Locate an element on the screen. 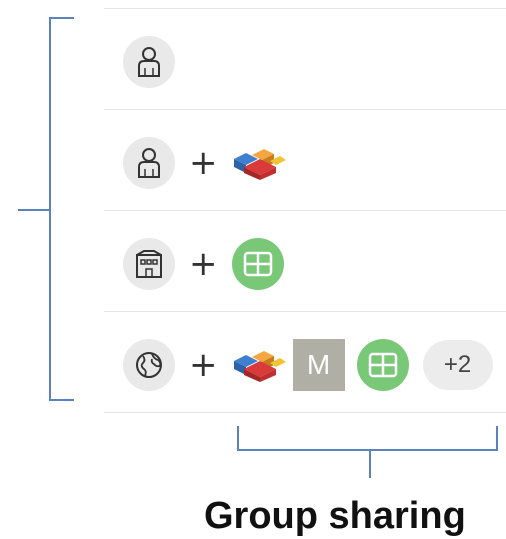 This screenshot has width=506, height=539. list-item-organization-group: + is located at coordinates (305, 260).